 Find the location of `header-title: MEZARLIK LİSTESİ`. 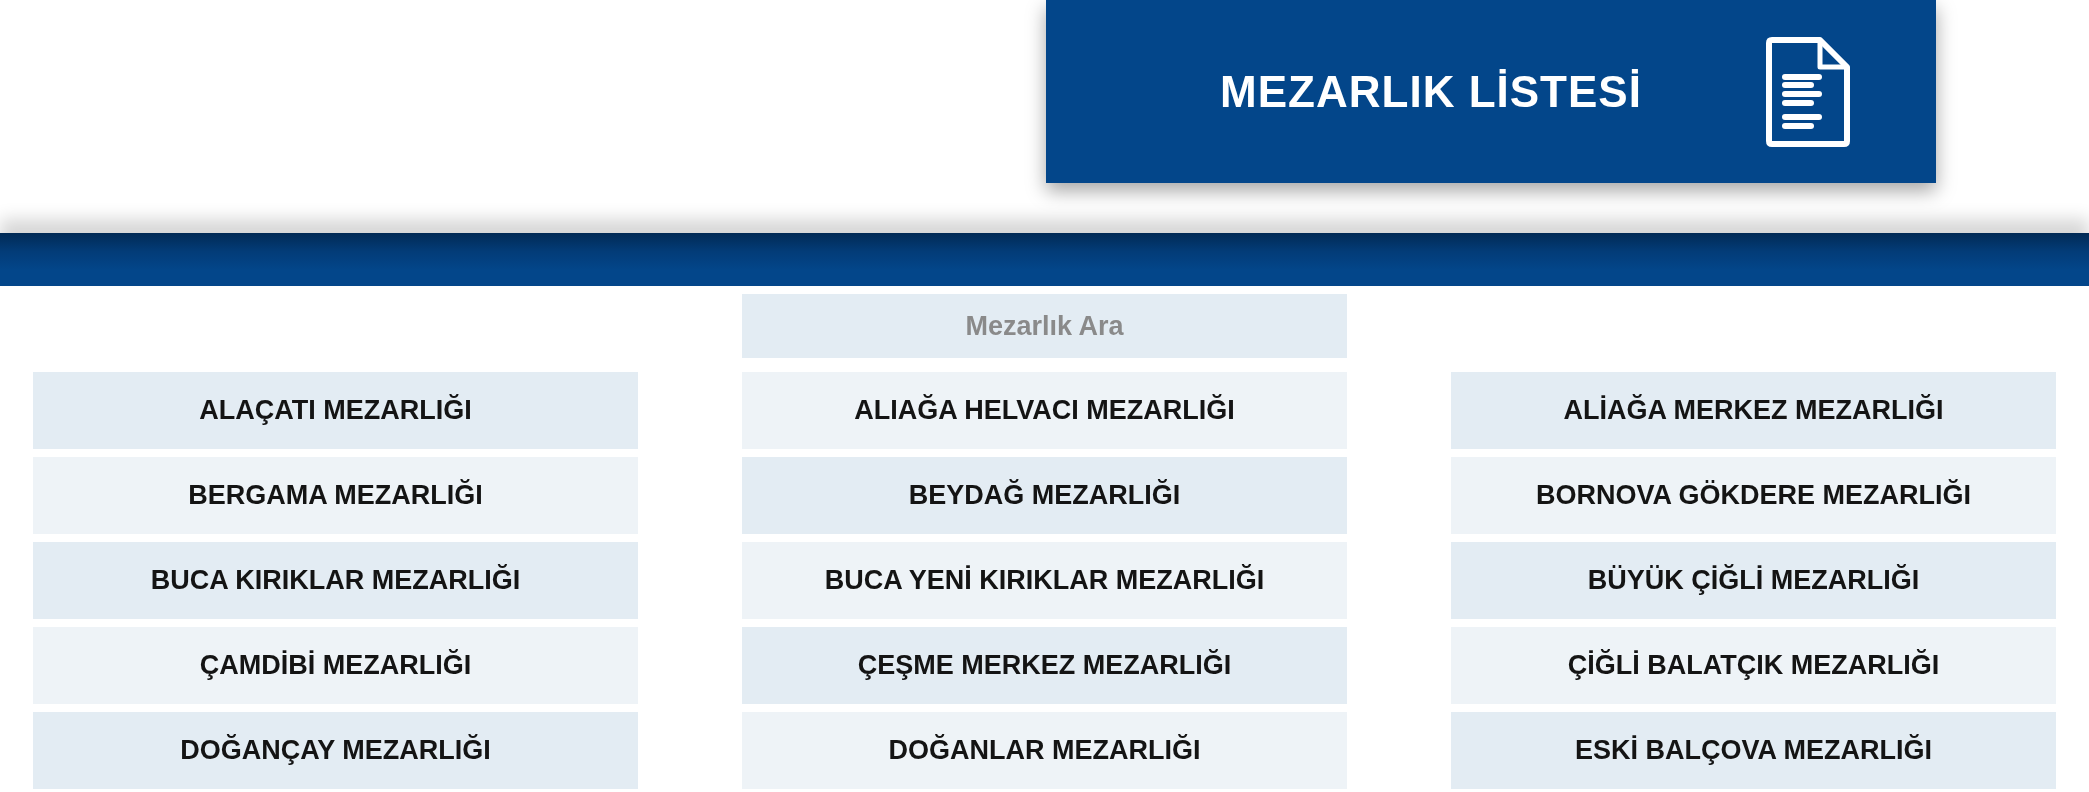

header-title: MEZARLIK LİSTESİ is located at coordinates (1431, 91).